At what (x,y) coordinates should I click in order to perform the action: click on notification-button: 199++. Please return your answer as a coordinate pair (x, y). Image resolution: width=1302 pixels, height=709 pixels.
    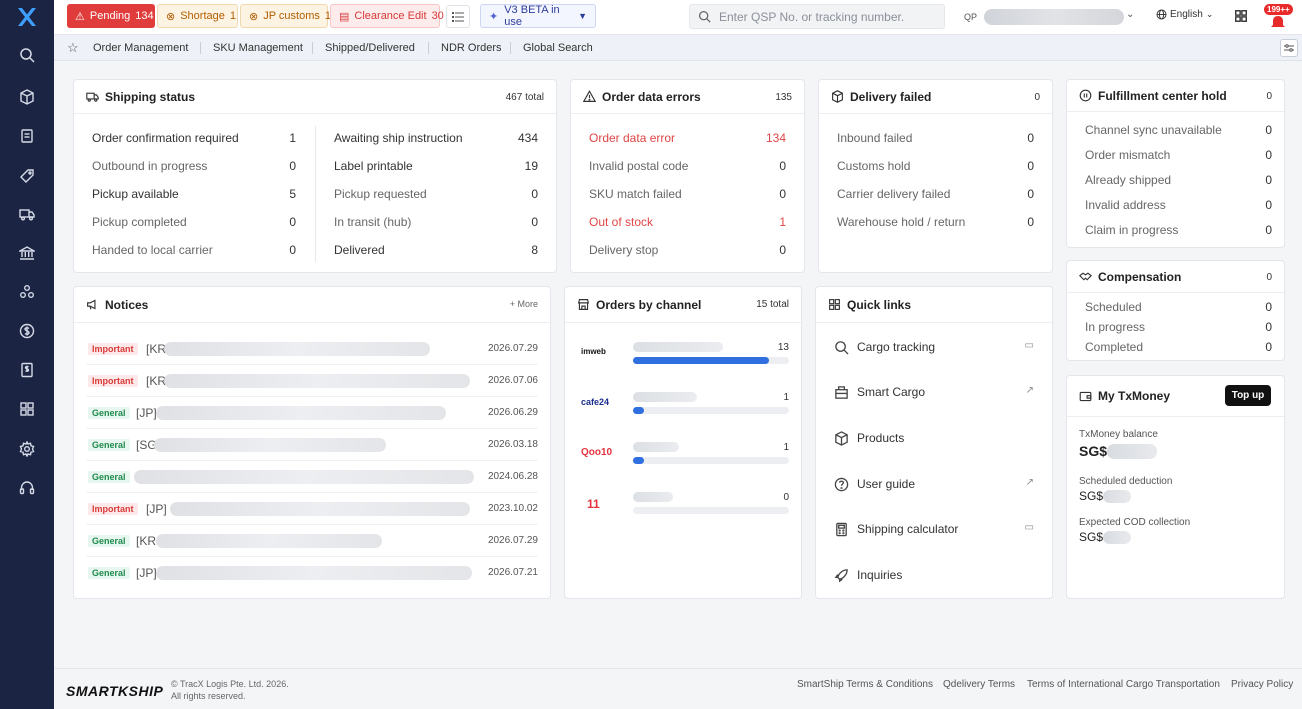
    Looking at the image, I should click on (1278, 16).